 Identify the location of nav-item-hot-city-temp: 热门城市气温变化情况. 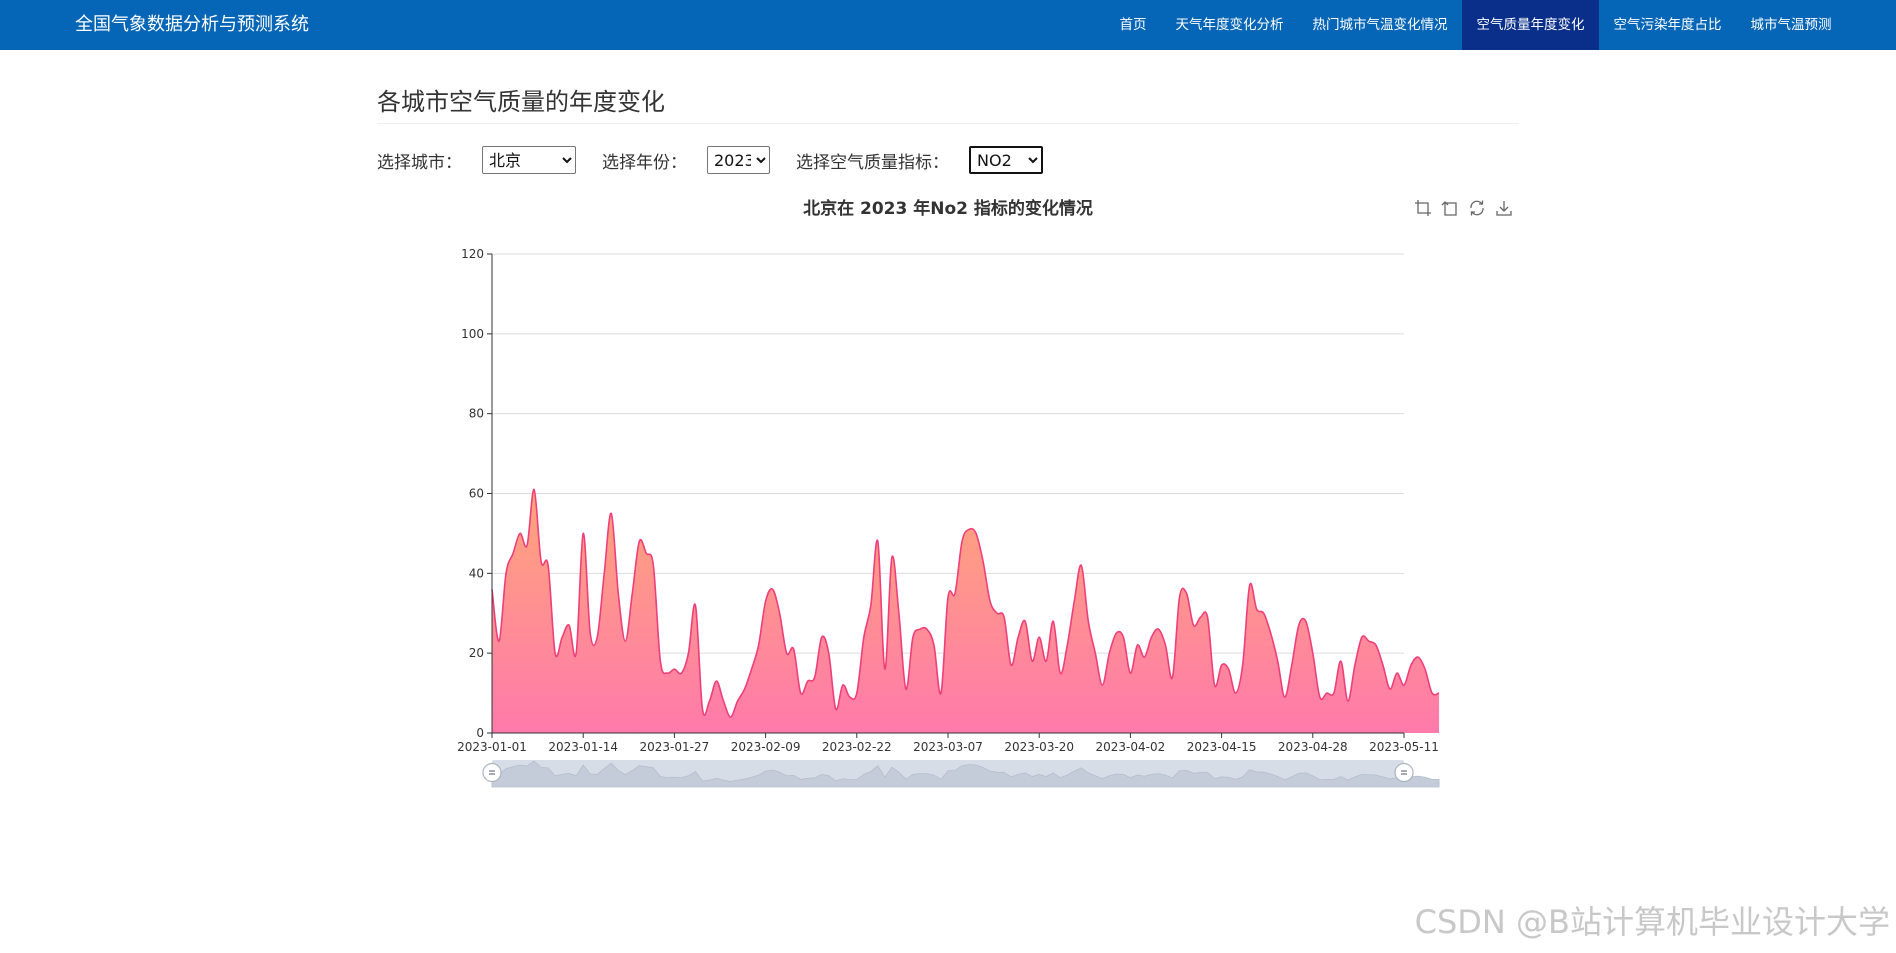
(1380, 25).